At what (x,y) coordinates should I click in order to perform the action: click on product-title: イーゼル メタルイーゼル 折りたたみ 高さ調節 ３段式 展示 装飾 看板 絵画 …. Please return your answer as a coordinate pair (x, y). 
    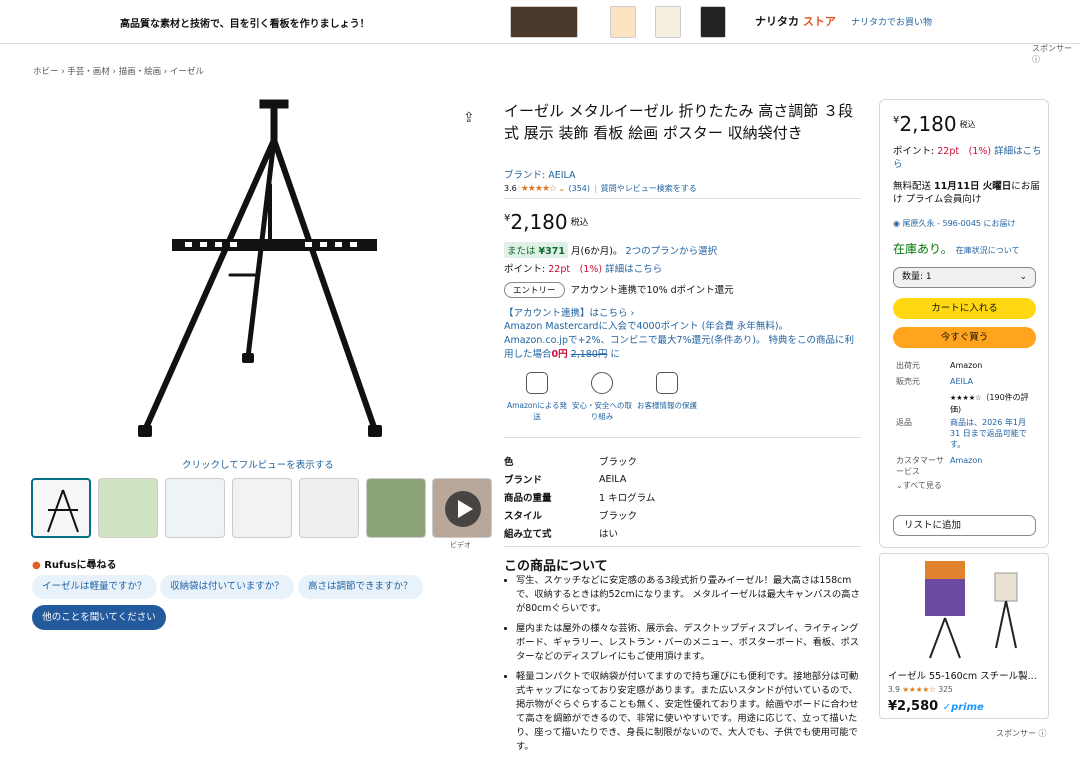
    Looking at the image, I should click on (679, 122).